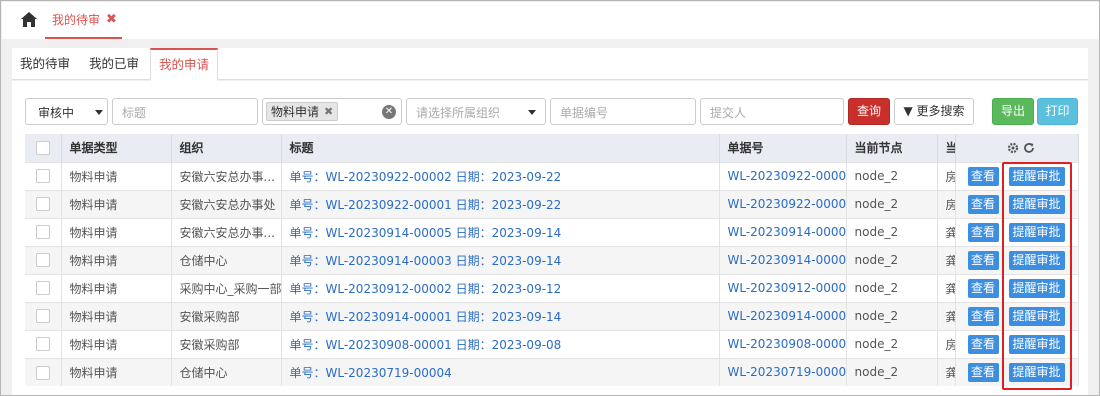 The width and height of the screenshot is (1100, 396). What do you see at coordinates (226, 371) in the screenshot?
I see `cell-org: 仓储中心` at bounding box center [226, 371].